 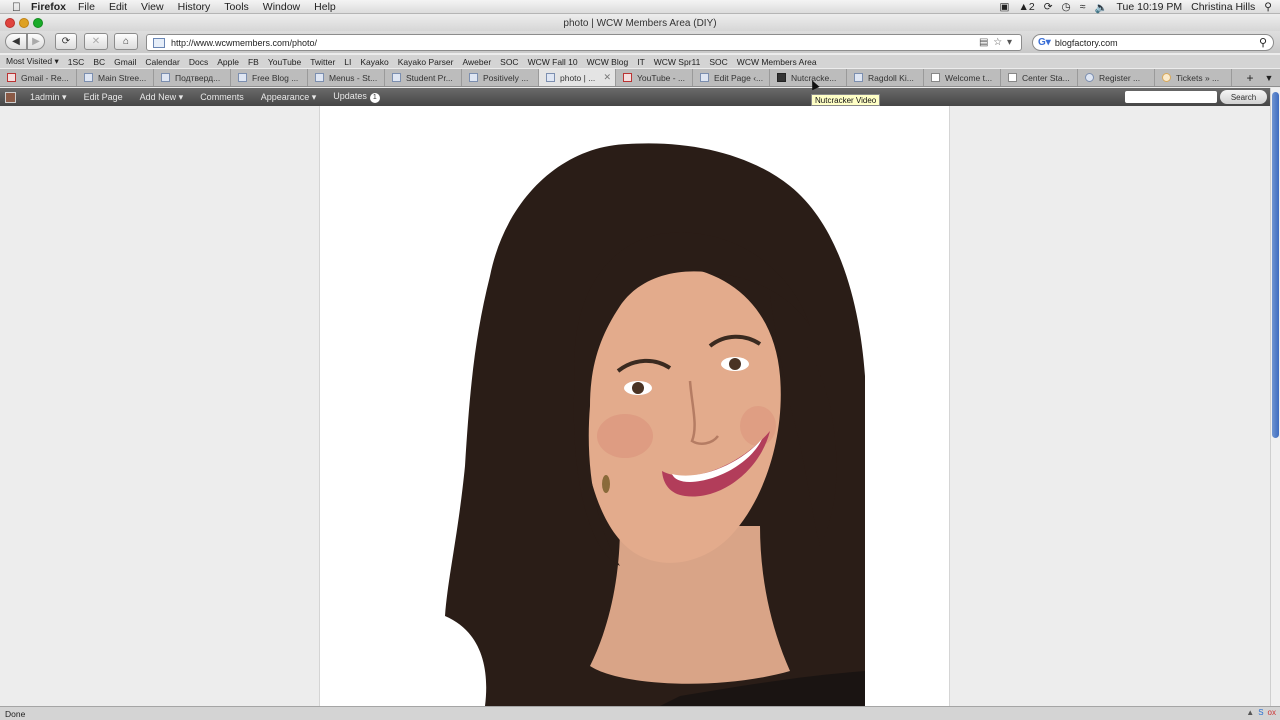 I want to click on zoom-window-button, so click(x=38, y=23).